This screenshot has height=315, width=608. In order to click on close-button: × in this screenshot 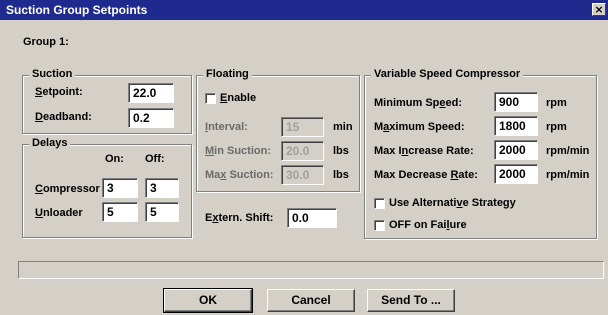, I will do `click(599, 9)`.